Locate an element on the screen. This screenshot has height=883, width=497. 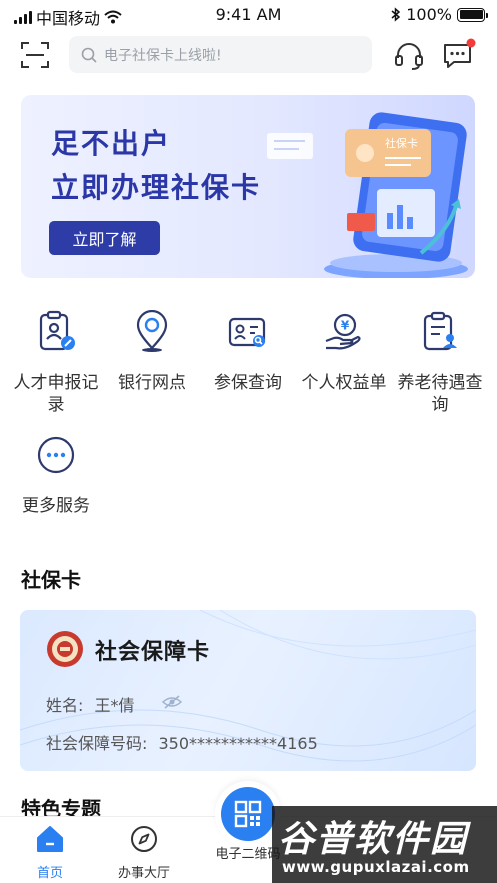
bluetooth-icon is located at coordinates (396, 14).